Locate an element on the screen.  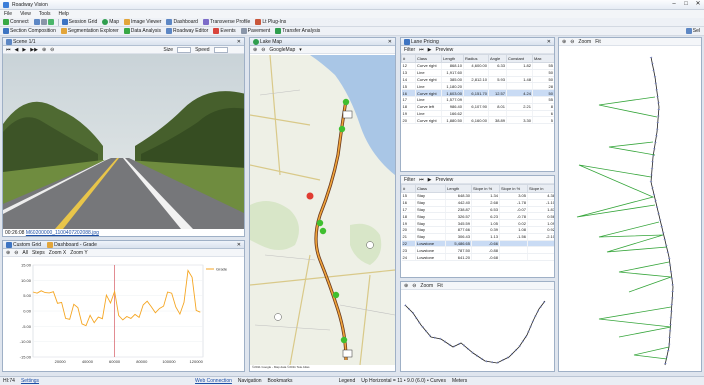
steps-button: Steps is located at coordinates (38, 253).